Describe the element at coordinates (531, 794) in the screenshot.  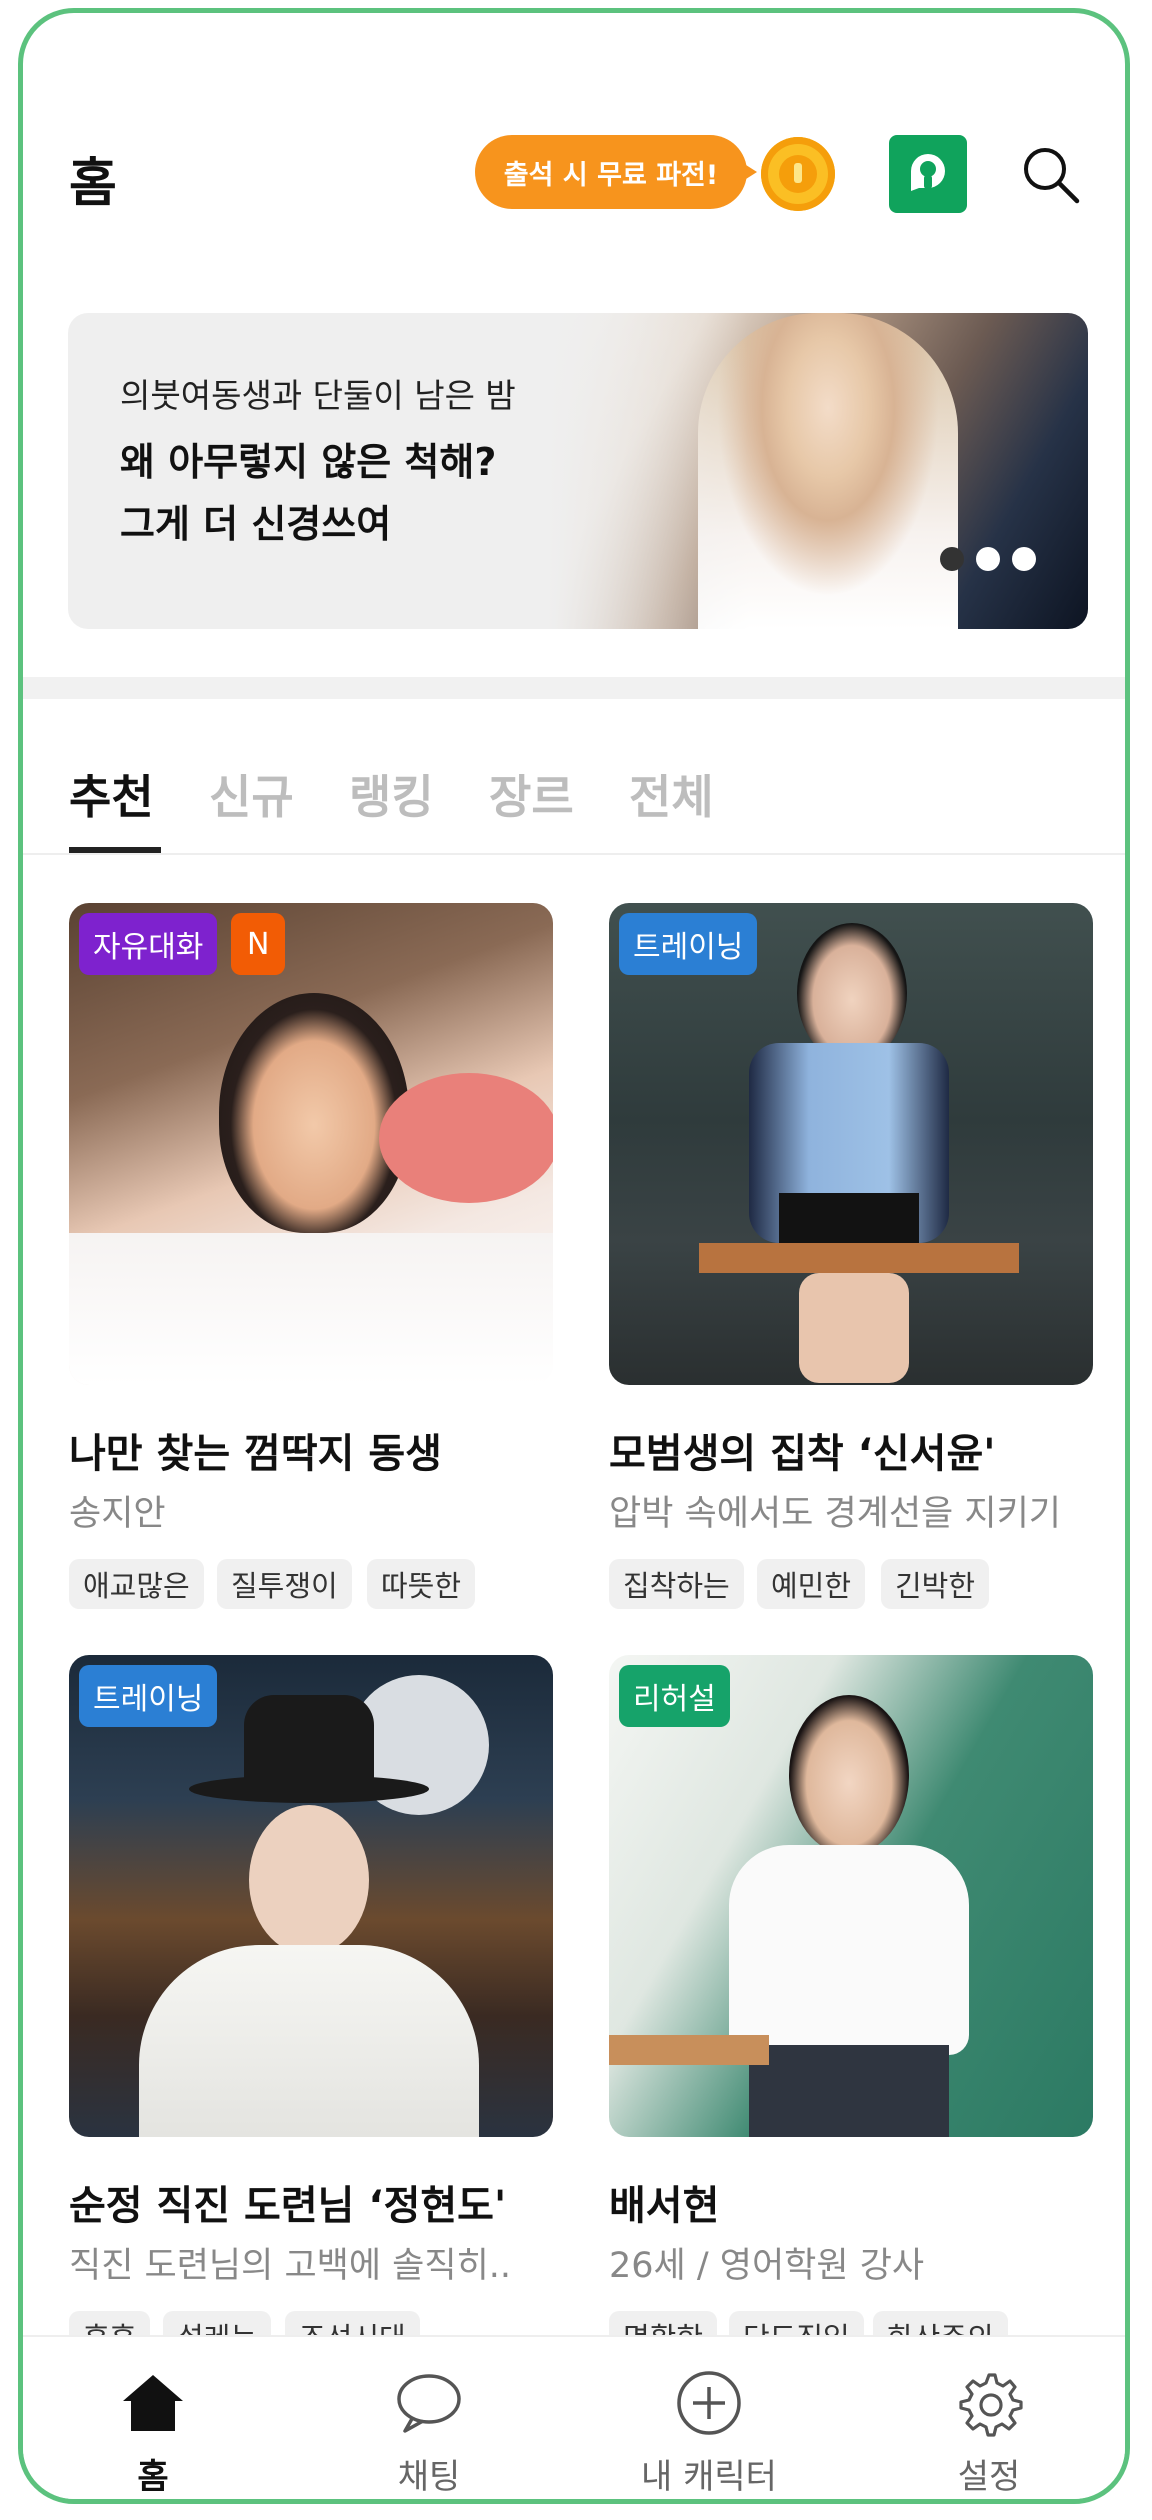
I see `tab-genre: 장르` at that location.